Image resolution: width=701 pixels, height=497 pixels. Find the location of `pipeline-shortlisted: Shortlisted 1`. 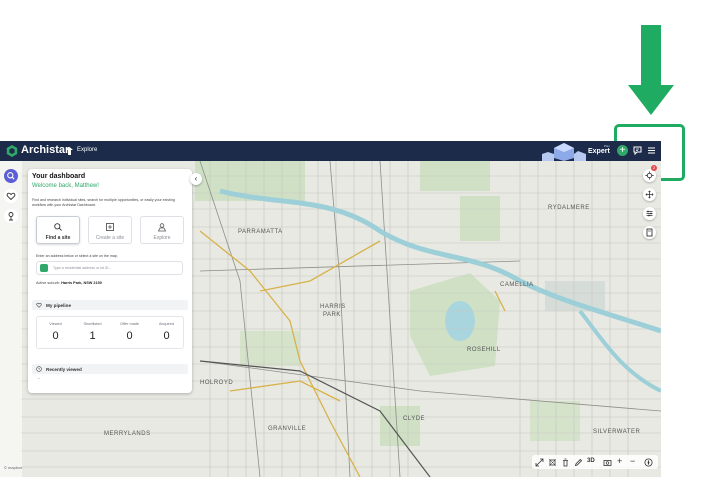

pipeline-shortlisted: Shortlisted 1 is located at coordinates (92, 332).